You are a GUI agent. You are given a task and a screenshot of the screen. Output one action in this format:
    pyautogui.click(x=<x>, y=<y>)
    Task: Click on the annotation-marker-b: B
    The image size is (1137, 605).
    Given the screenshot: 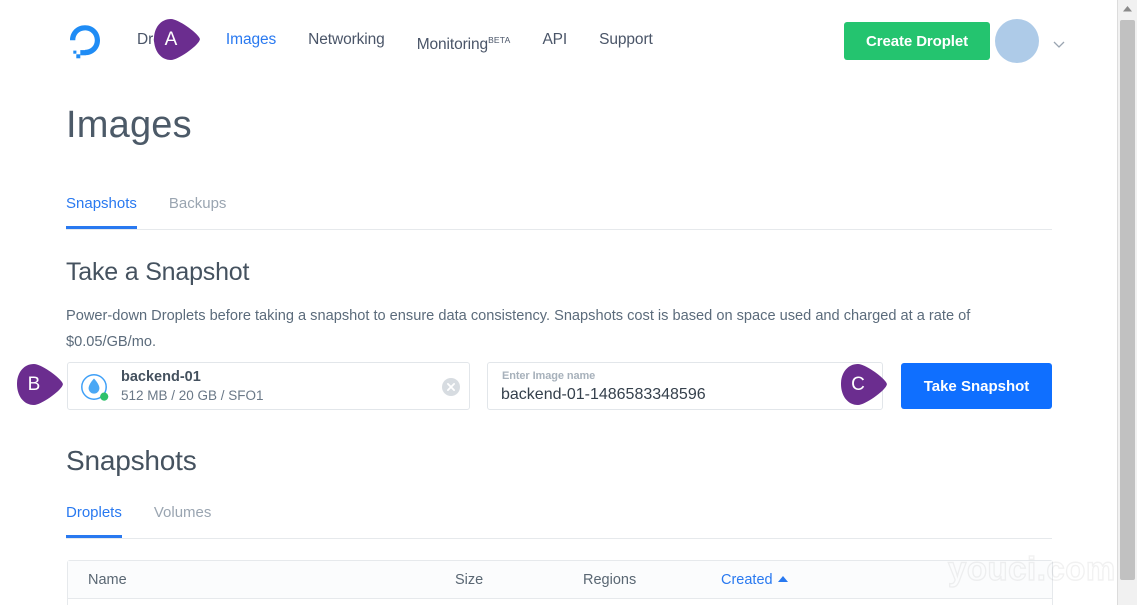 What is the action you would take?
    pyautogui.click(x=40, y=385)
    